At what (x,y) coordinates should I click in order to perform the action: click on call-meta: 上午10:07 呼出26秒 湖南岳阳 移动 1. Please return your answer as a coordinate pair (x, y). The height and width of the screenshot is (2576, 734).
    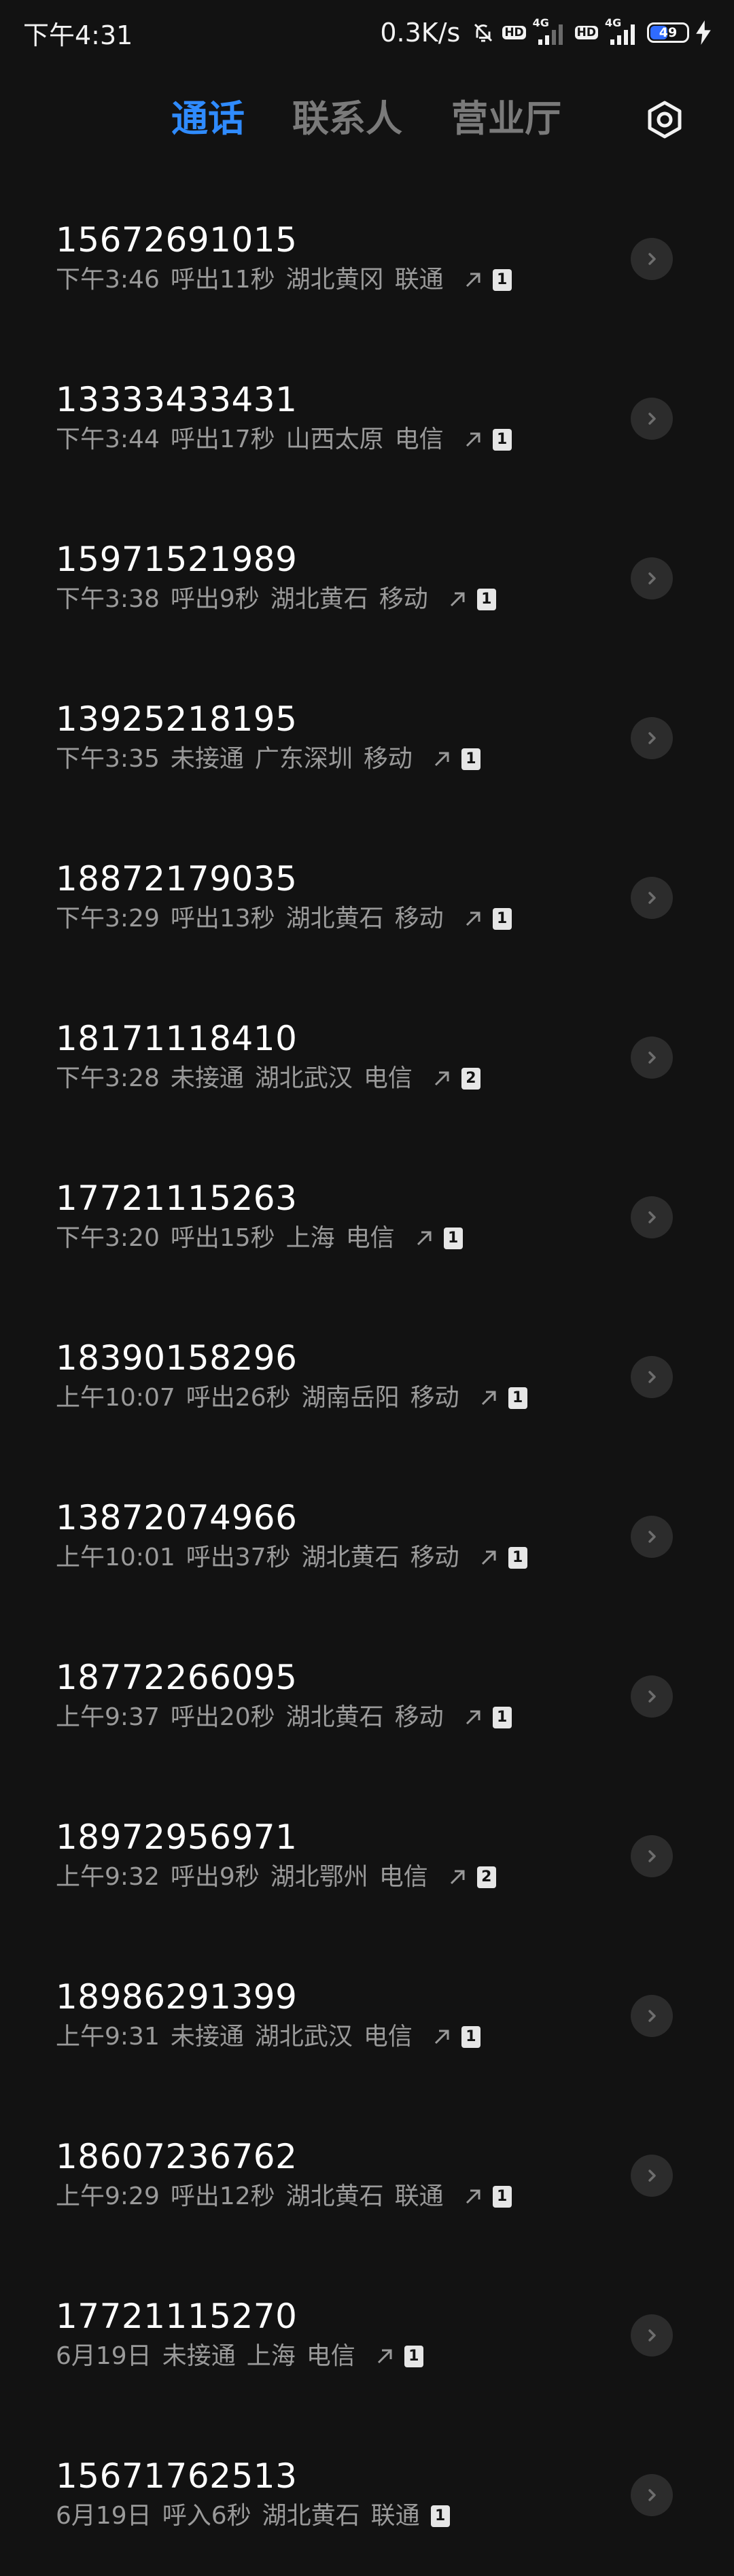
    Looking at the image, I should click on (291, 1398).